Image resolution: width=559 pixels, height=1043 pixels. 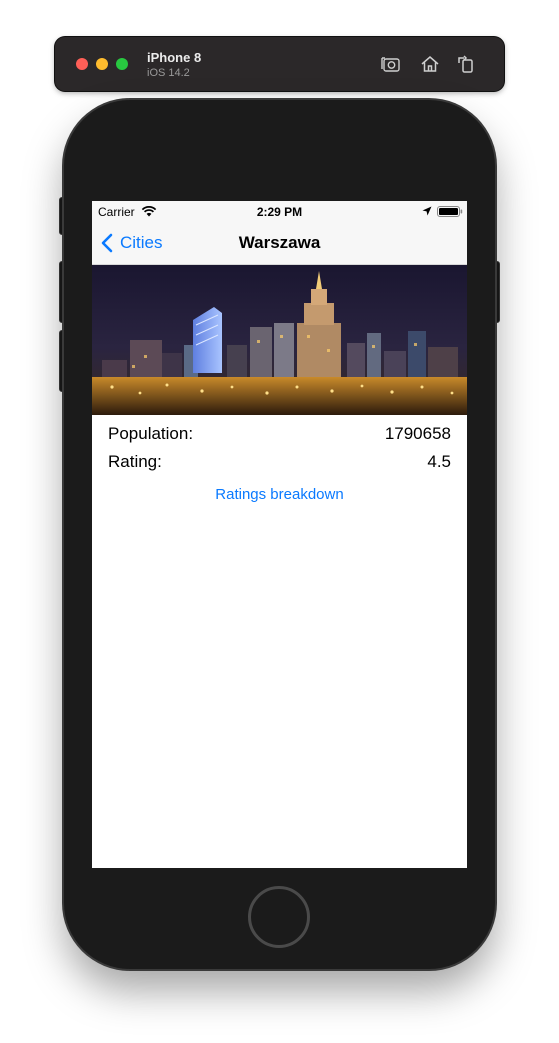 I want to click on close-window-button, so click(x=82, y=64).